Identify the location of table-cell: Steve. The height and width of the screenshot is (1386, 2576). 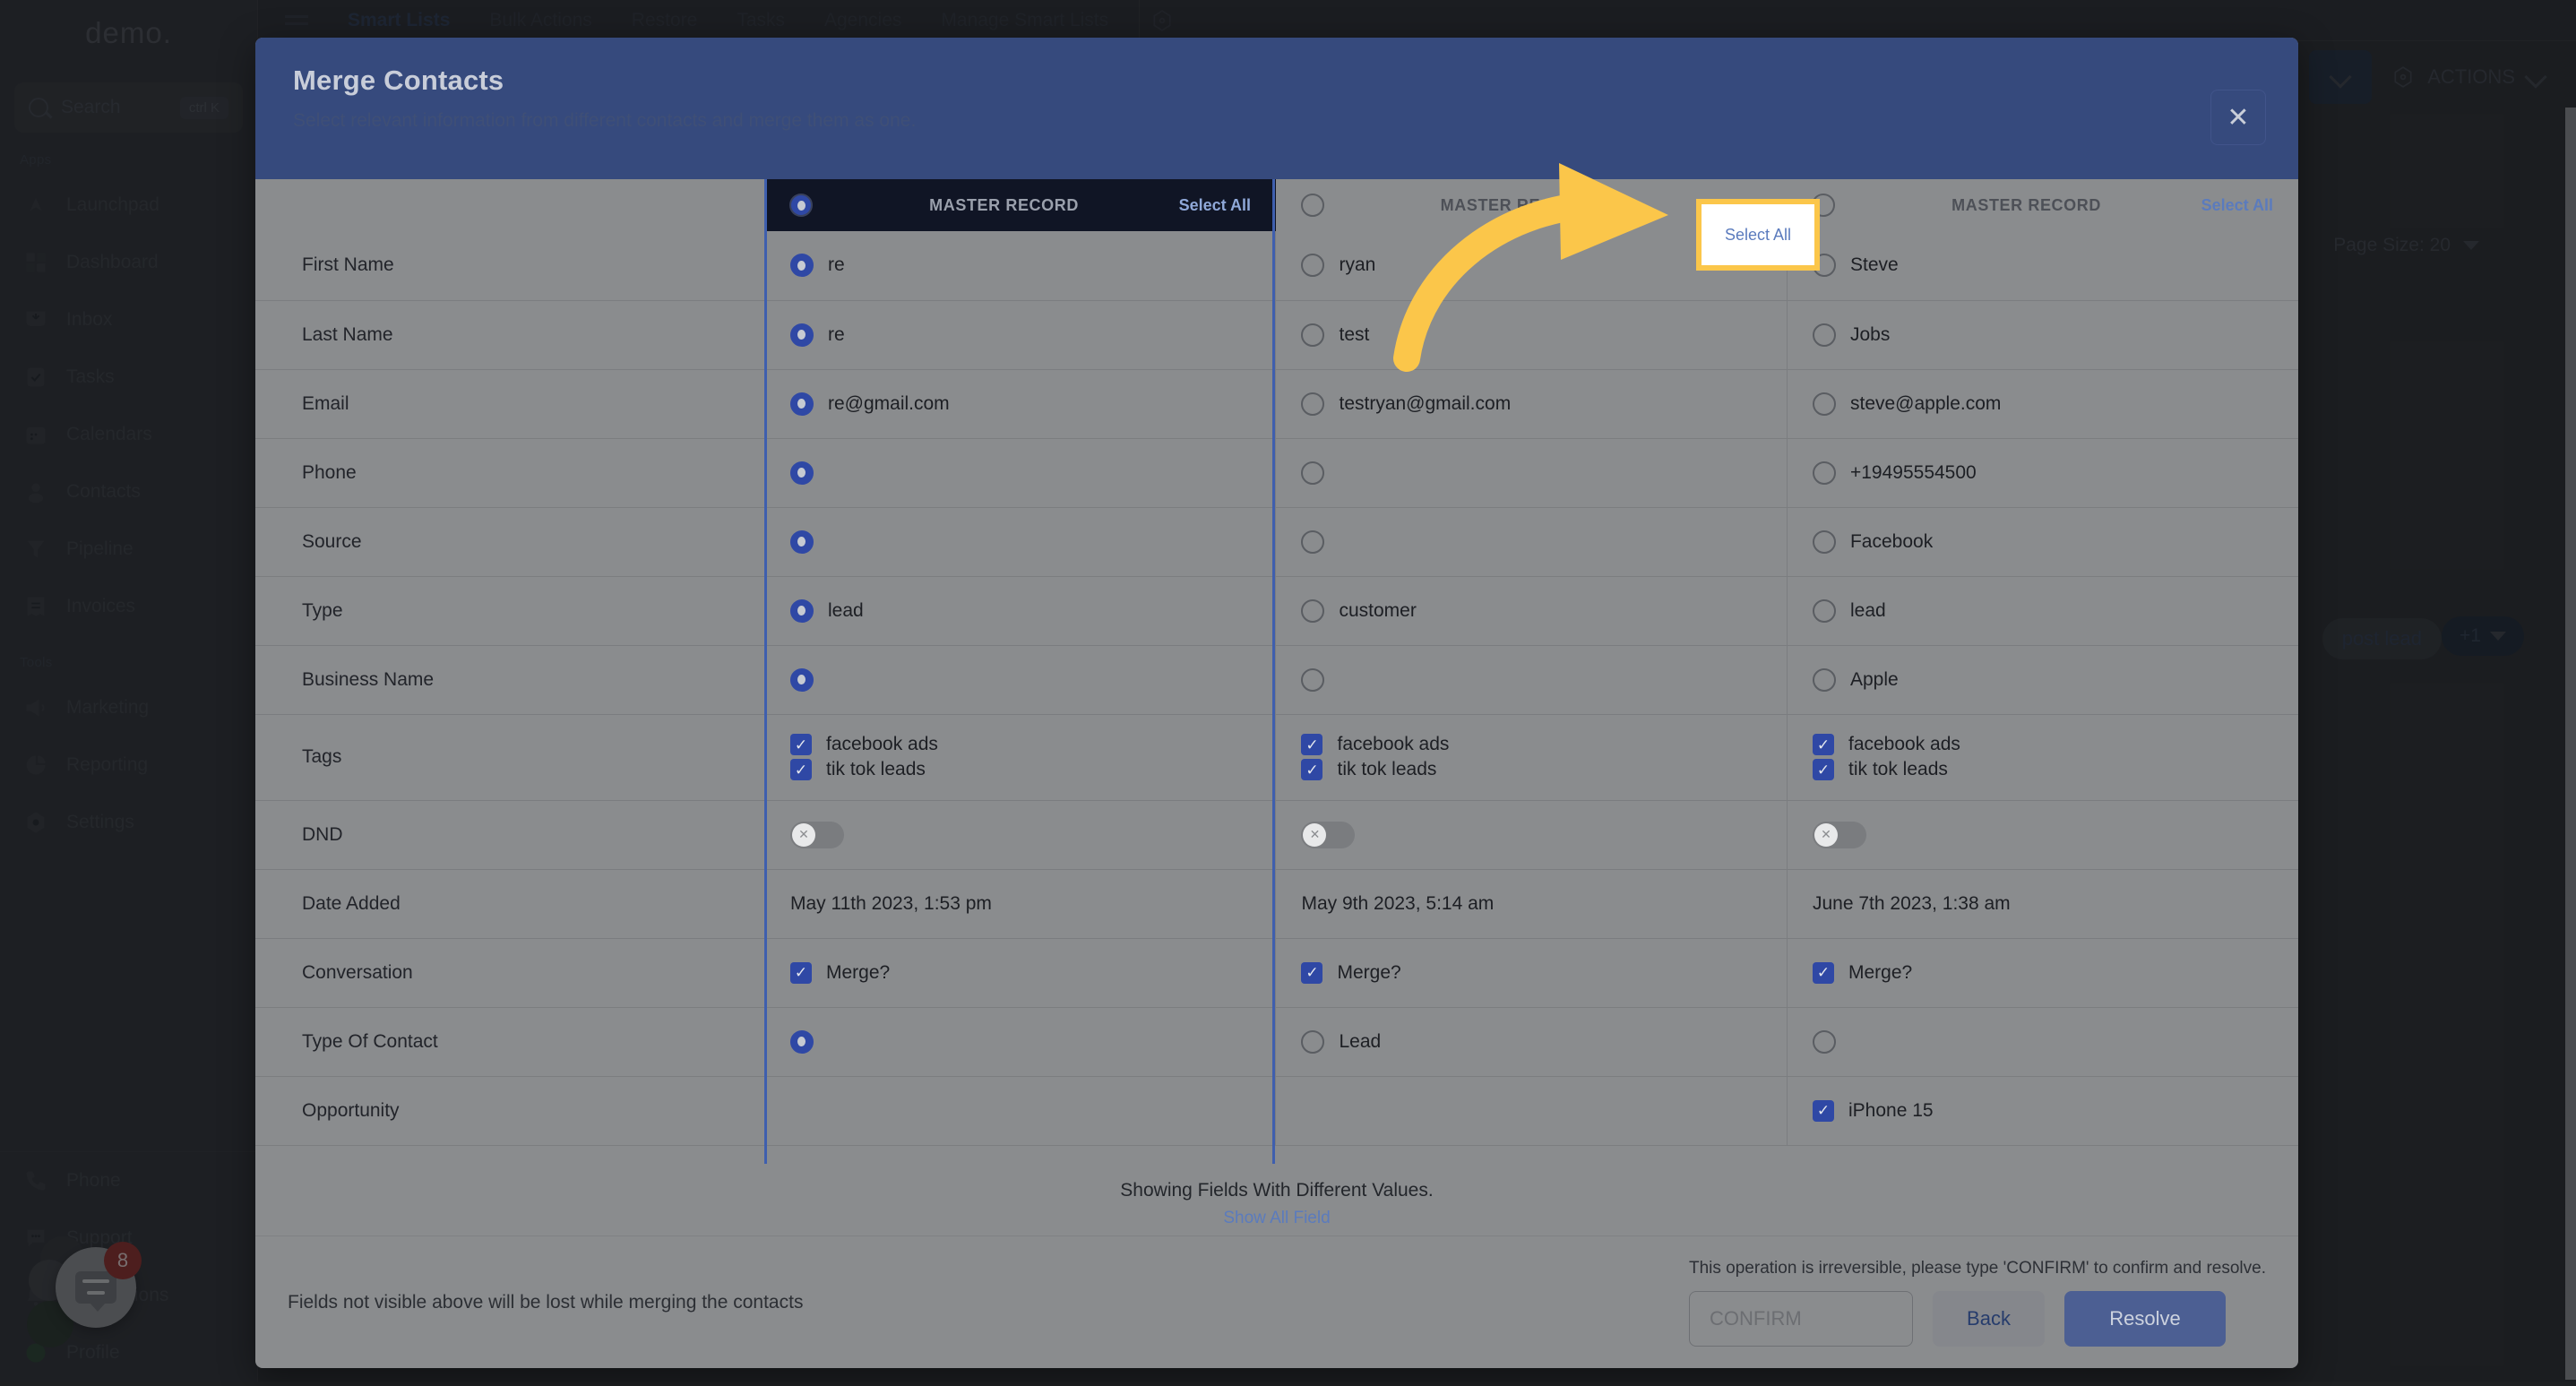
(2043, 265).